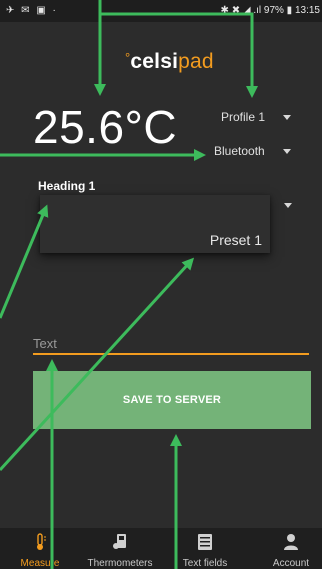 This screenshot has width=322, height=569. Describe the element at coordinates (161, 548) in the screenshot. I see `bottom-navigation: Measure Thermometers Text fields Account` at that location.